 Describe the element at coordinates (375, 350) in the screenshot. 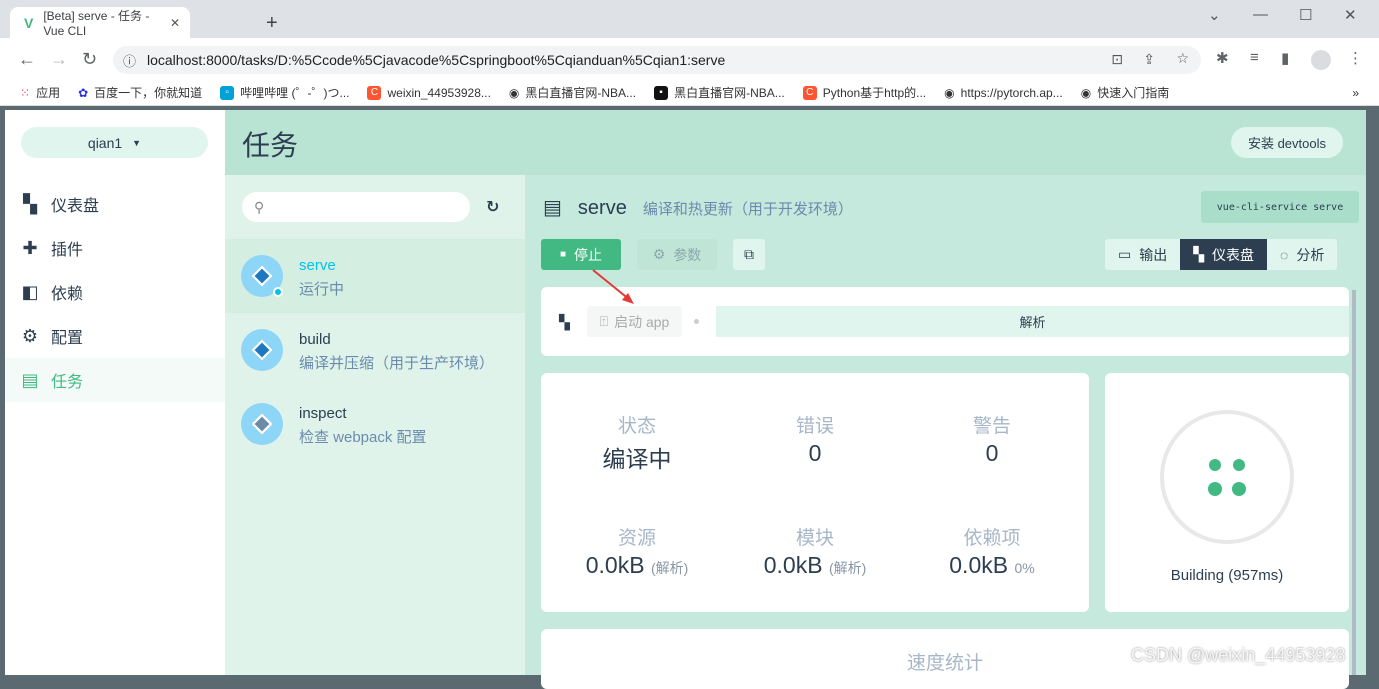

I see `task-item-build: build 编译并压缩（用于生产环境）` at that location.